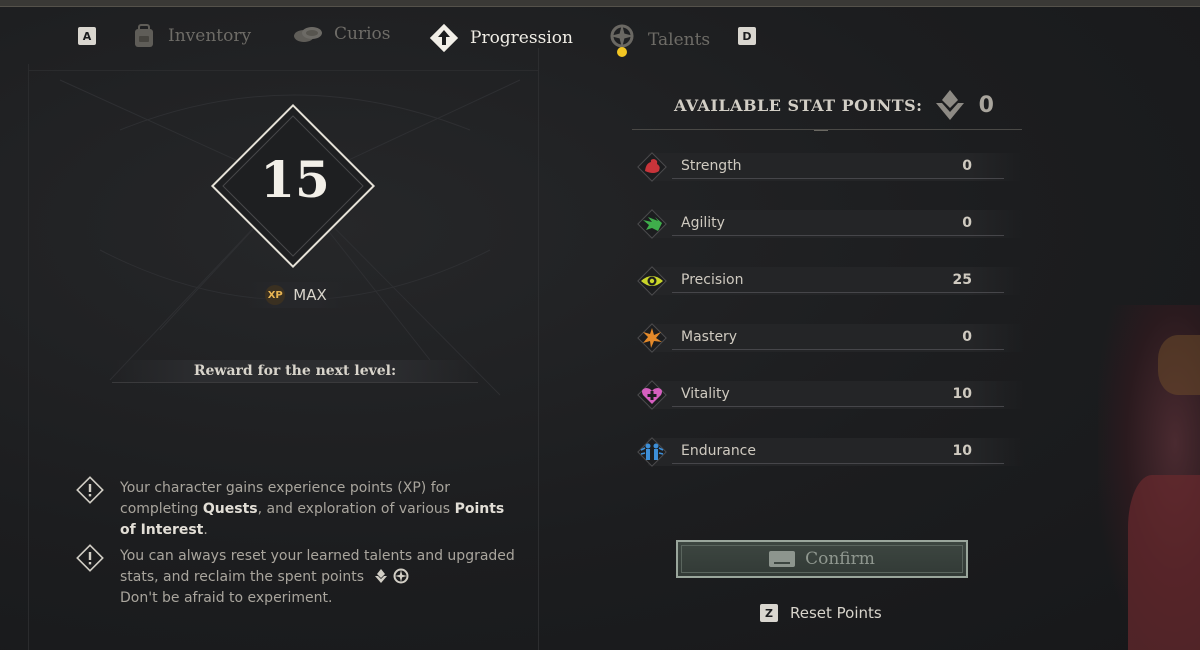 The width and height of the screenshot is (1200, 650). Describe the element at coordinates (295, 371) in the screenshot. I see `reward-heading: Reward for the next level:` at that location.